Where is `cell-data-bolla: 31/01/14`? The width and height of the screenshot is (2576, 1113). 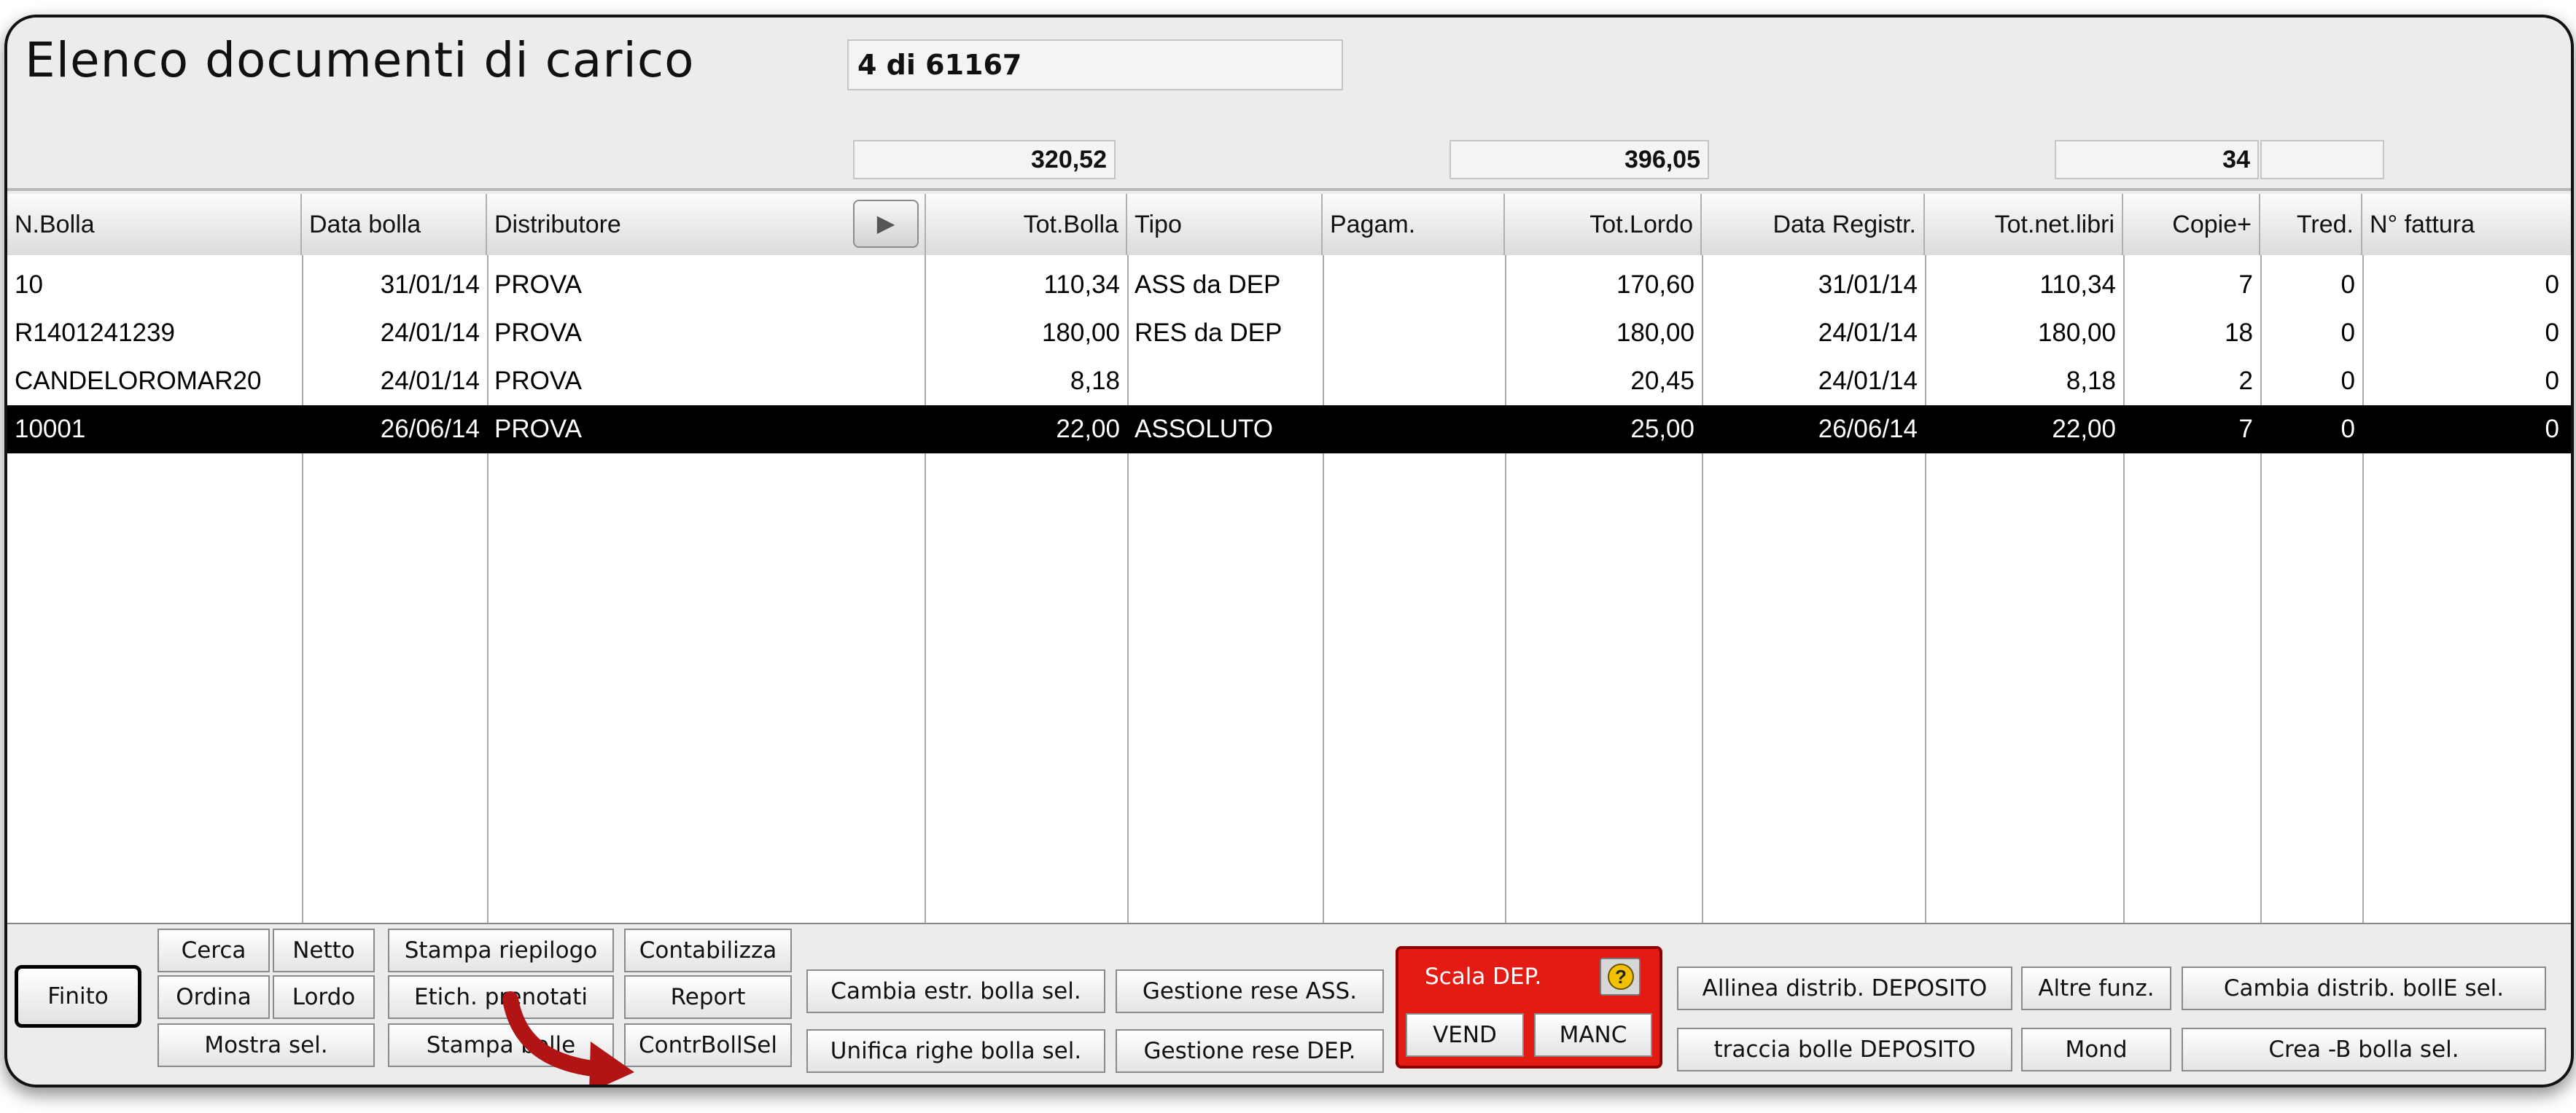 cell-data-bolla: 31/01/14 is located at coordinates (430, 284).